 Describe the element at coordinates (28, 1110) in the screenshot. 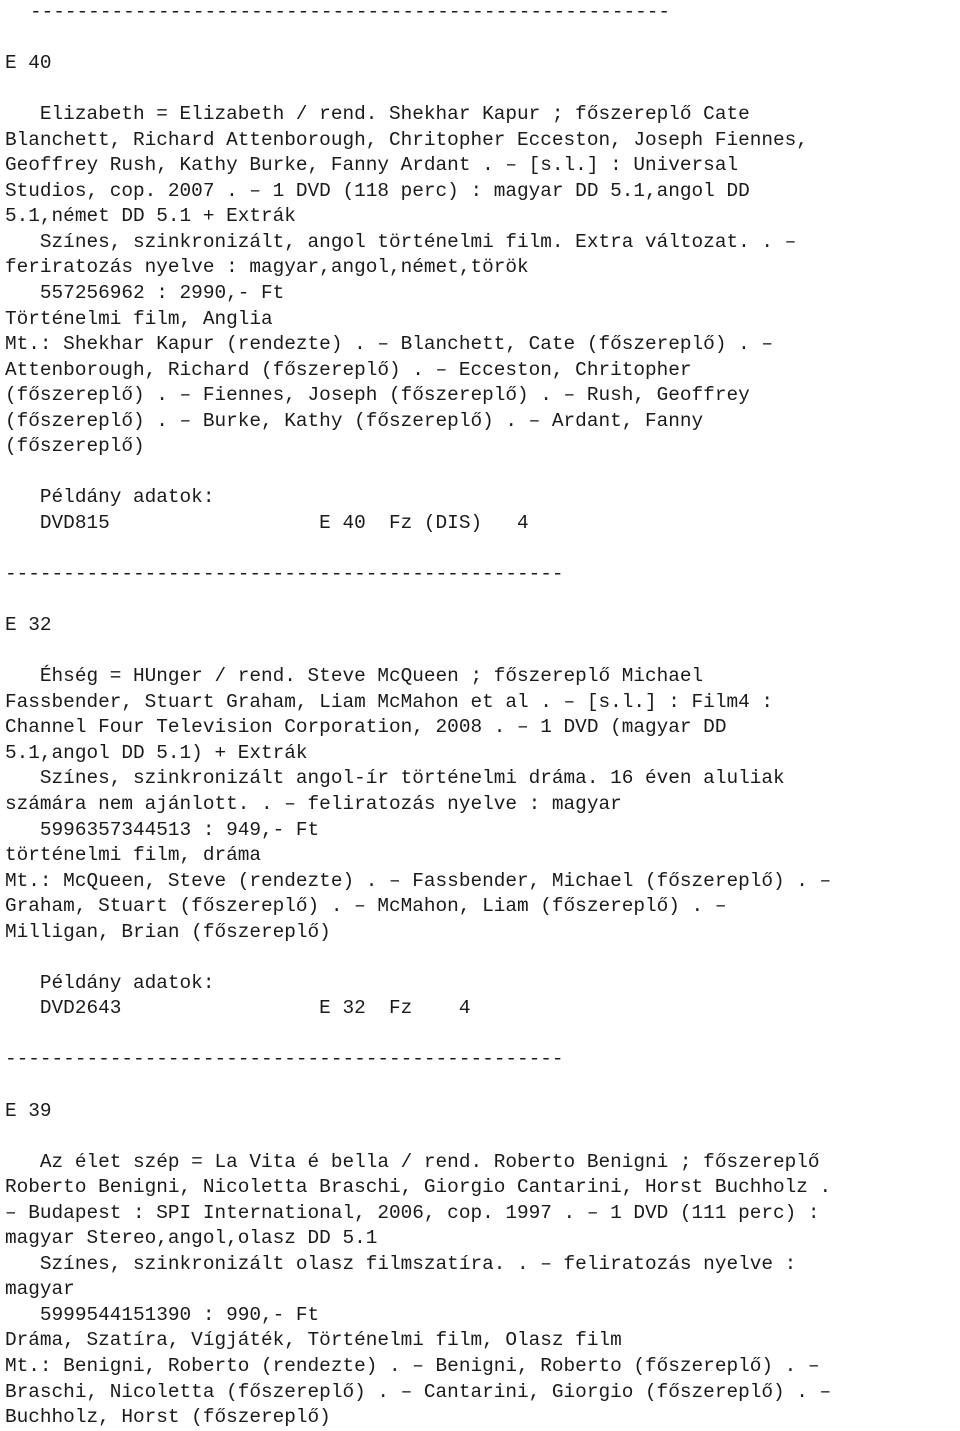

I see `record-id-3: E 39` at that location.